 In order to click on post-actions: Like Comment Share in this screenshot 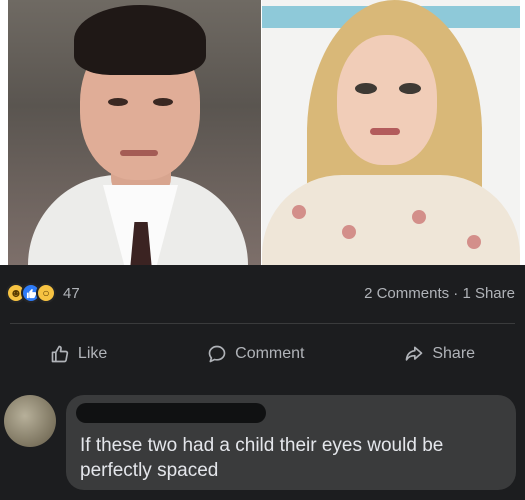, I will do `click(262, 354)`.